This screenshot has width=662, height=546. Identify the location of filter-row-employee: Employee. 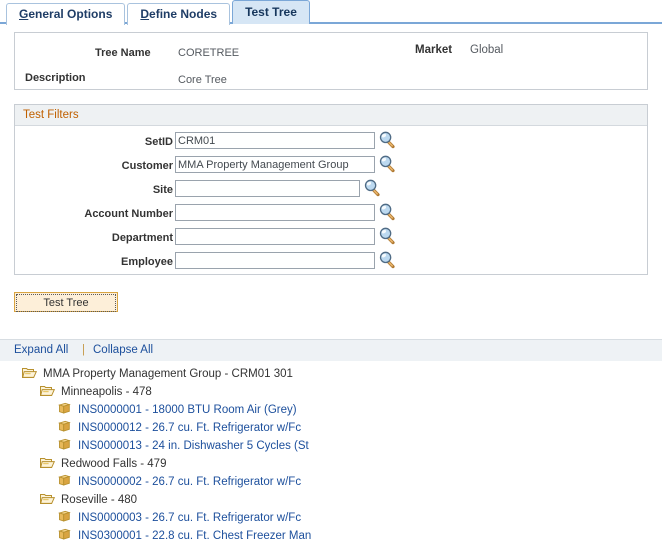
(331, 263).